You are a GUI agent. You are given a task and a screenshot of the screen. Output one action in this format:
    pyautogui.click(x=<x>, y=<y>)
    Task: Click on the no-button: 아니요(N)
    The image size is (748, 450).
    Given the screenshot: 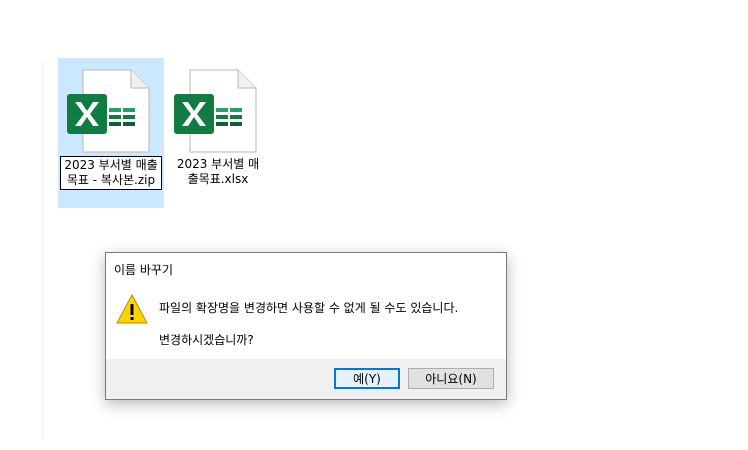 What is the action you would take?
    pyautogui.click(x=451, y=378)
    